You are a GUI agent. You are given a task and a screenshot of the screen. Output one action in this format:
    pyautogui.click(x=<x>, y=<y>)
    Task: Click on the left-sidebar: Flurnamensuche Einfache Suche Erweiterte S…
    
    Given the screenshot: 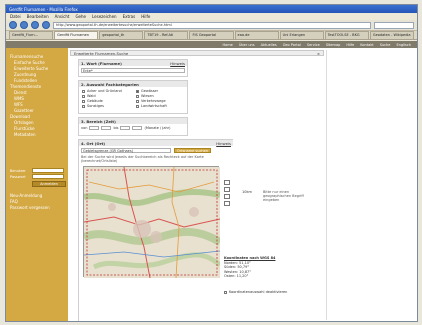 What is the action you would take?
    pyautogui.click(x=37, y=184)
    